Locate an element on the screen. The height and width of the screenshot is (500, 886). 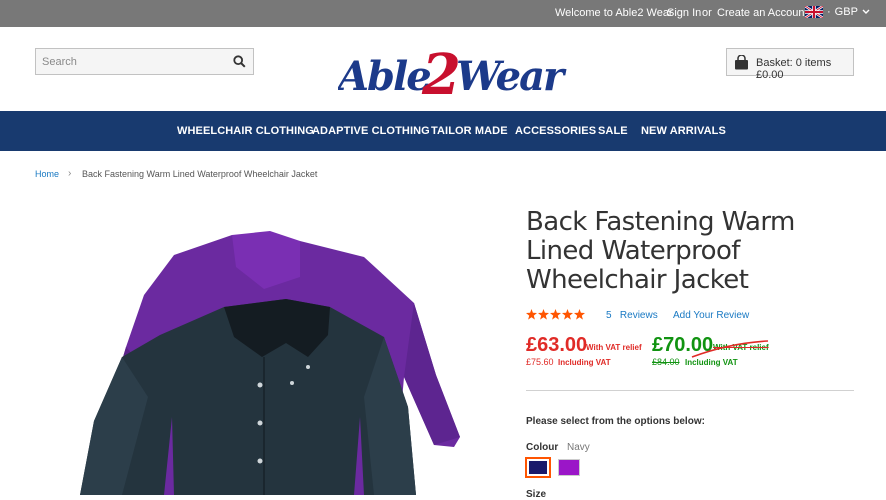
reviews-link: 5 Reviews is located at coordinates (632, 315).